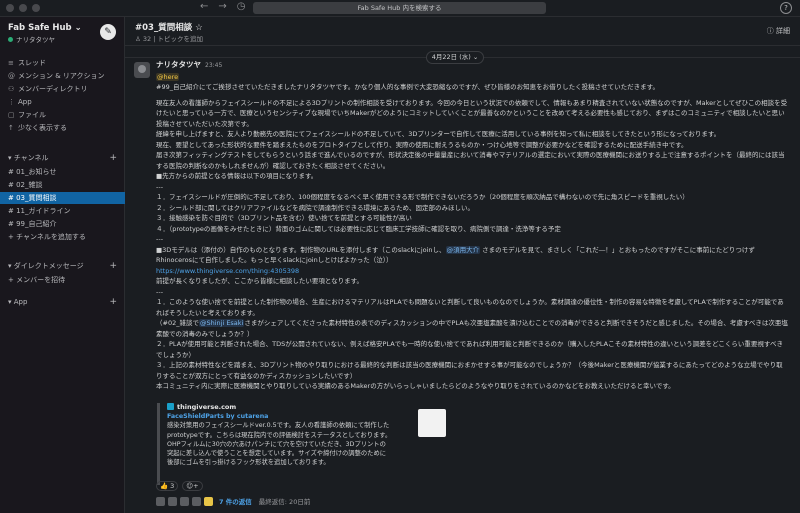 This screenshot has width=800, height=513. I want to click on file-icon: ▢, so click(11, 115).